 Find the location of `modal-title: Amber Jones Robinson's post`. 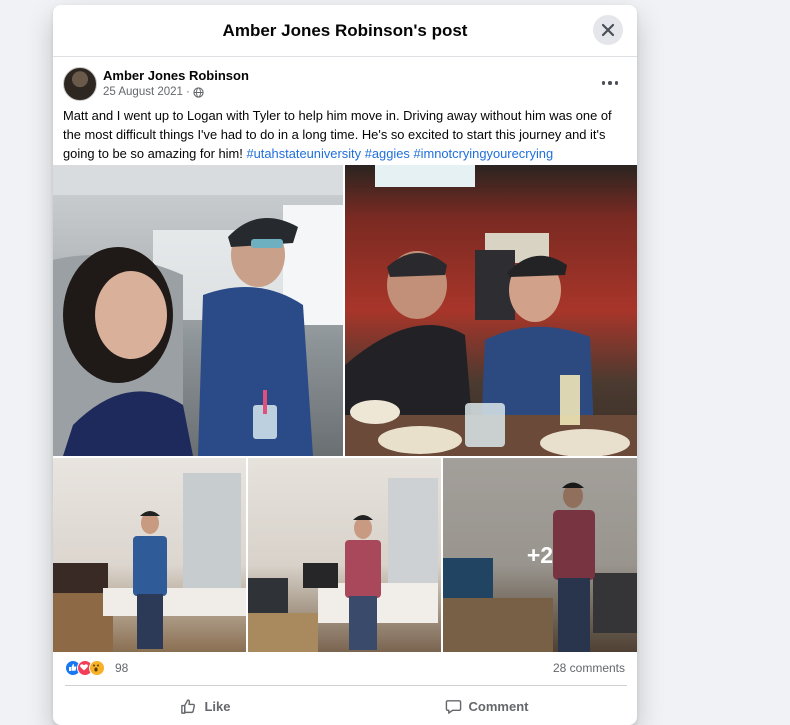

modal-title: Amber Jones Robinson's post is located at coordinates (345, 30).